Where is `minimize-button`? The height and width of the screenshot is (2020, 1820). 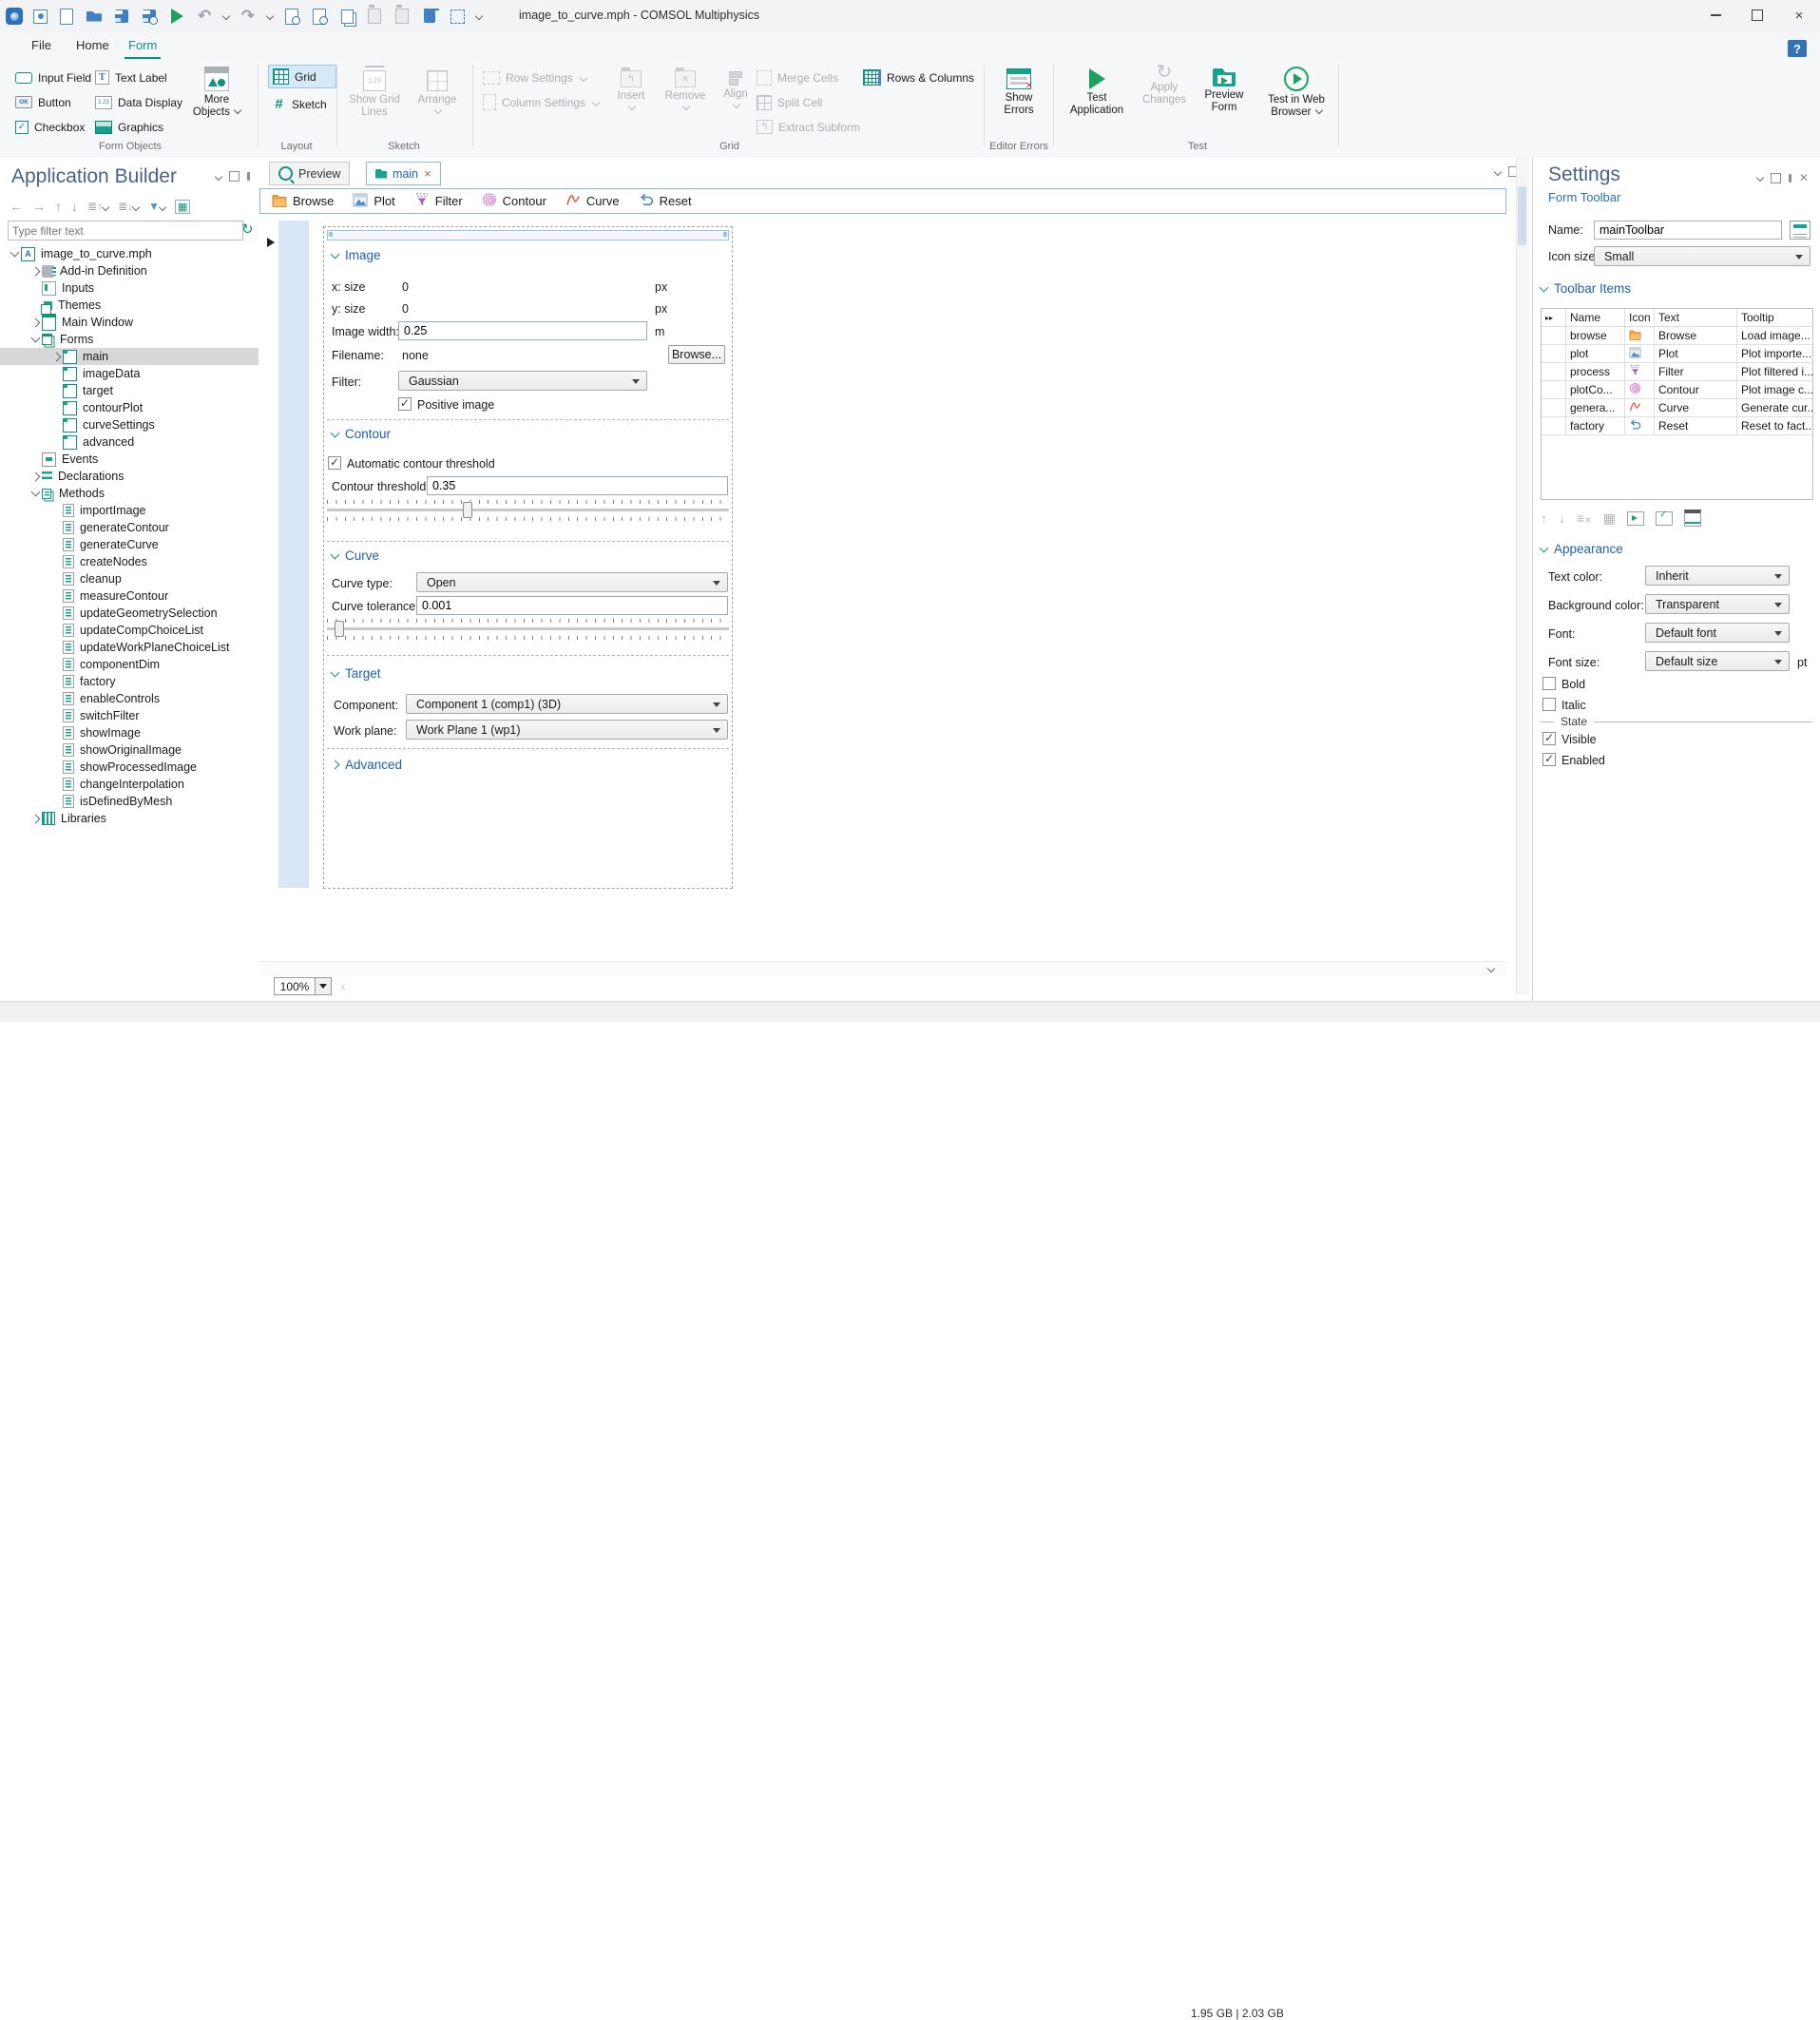 minimize-button is located at coordinates (1715, 15).